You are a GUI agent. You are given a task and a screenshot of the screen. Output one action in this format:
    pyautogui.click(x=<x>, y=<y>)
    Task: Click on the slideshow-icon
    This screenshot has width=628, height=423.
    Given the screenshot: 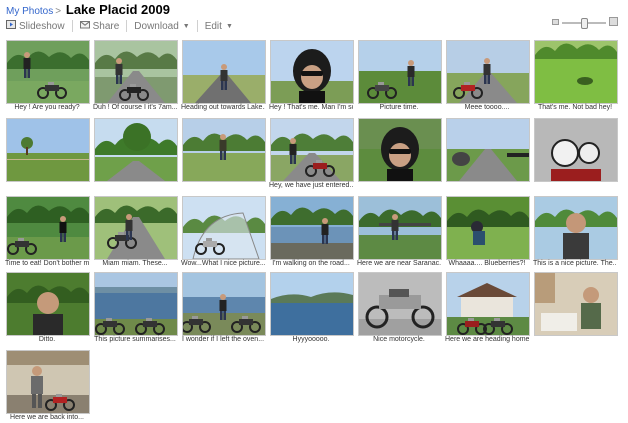 What is the action you would take?
    pyautogui.click(x=11, y=26)
    